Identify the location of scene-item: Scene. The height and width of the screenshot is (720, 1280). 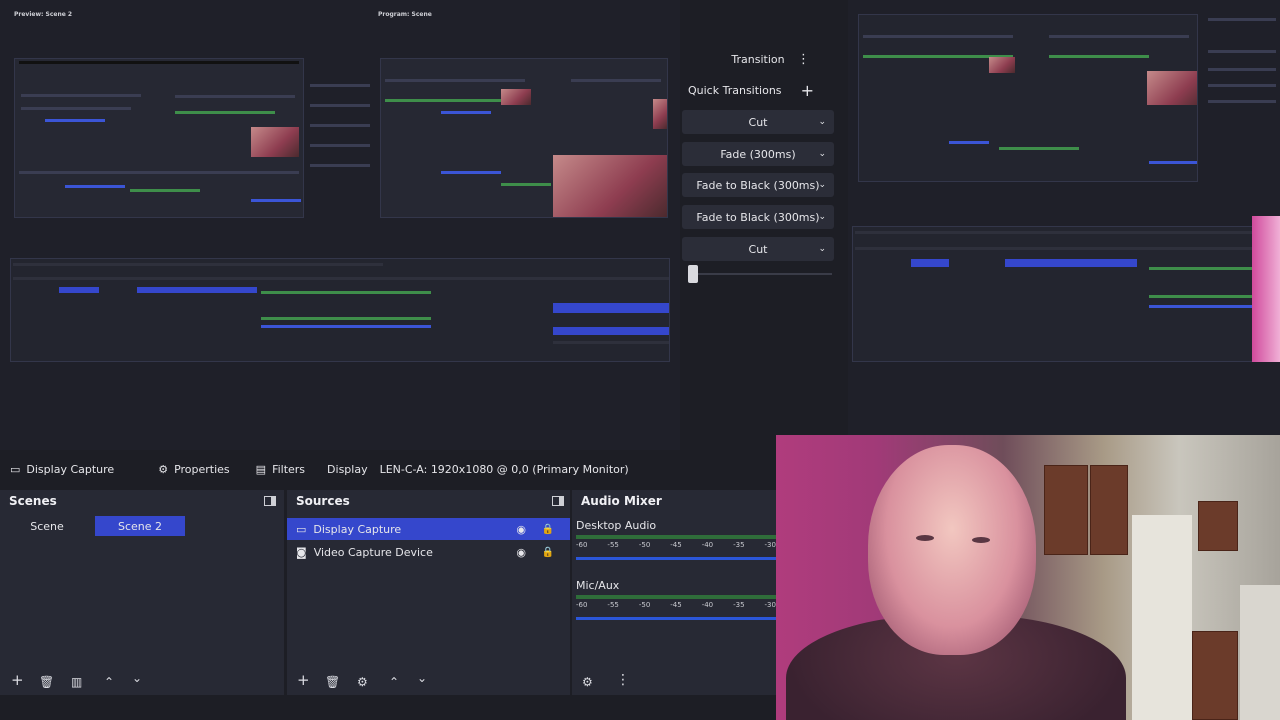
(47, 526).